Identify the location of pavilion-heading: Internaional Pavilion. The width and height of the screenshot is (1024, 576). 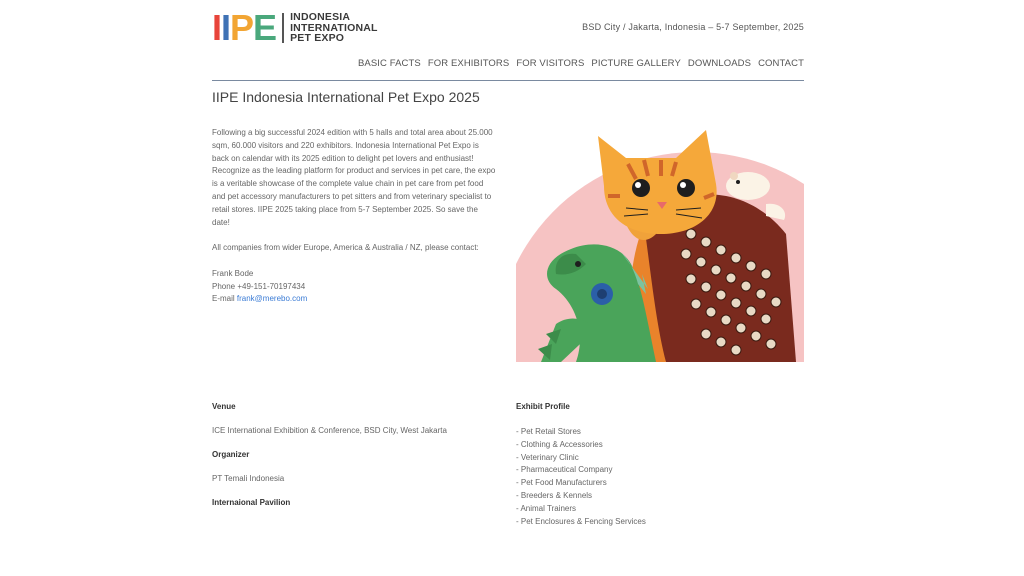
(251, 502).